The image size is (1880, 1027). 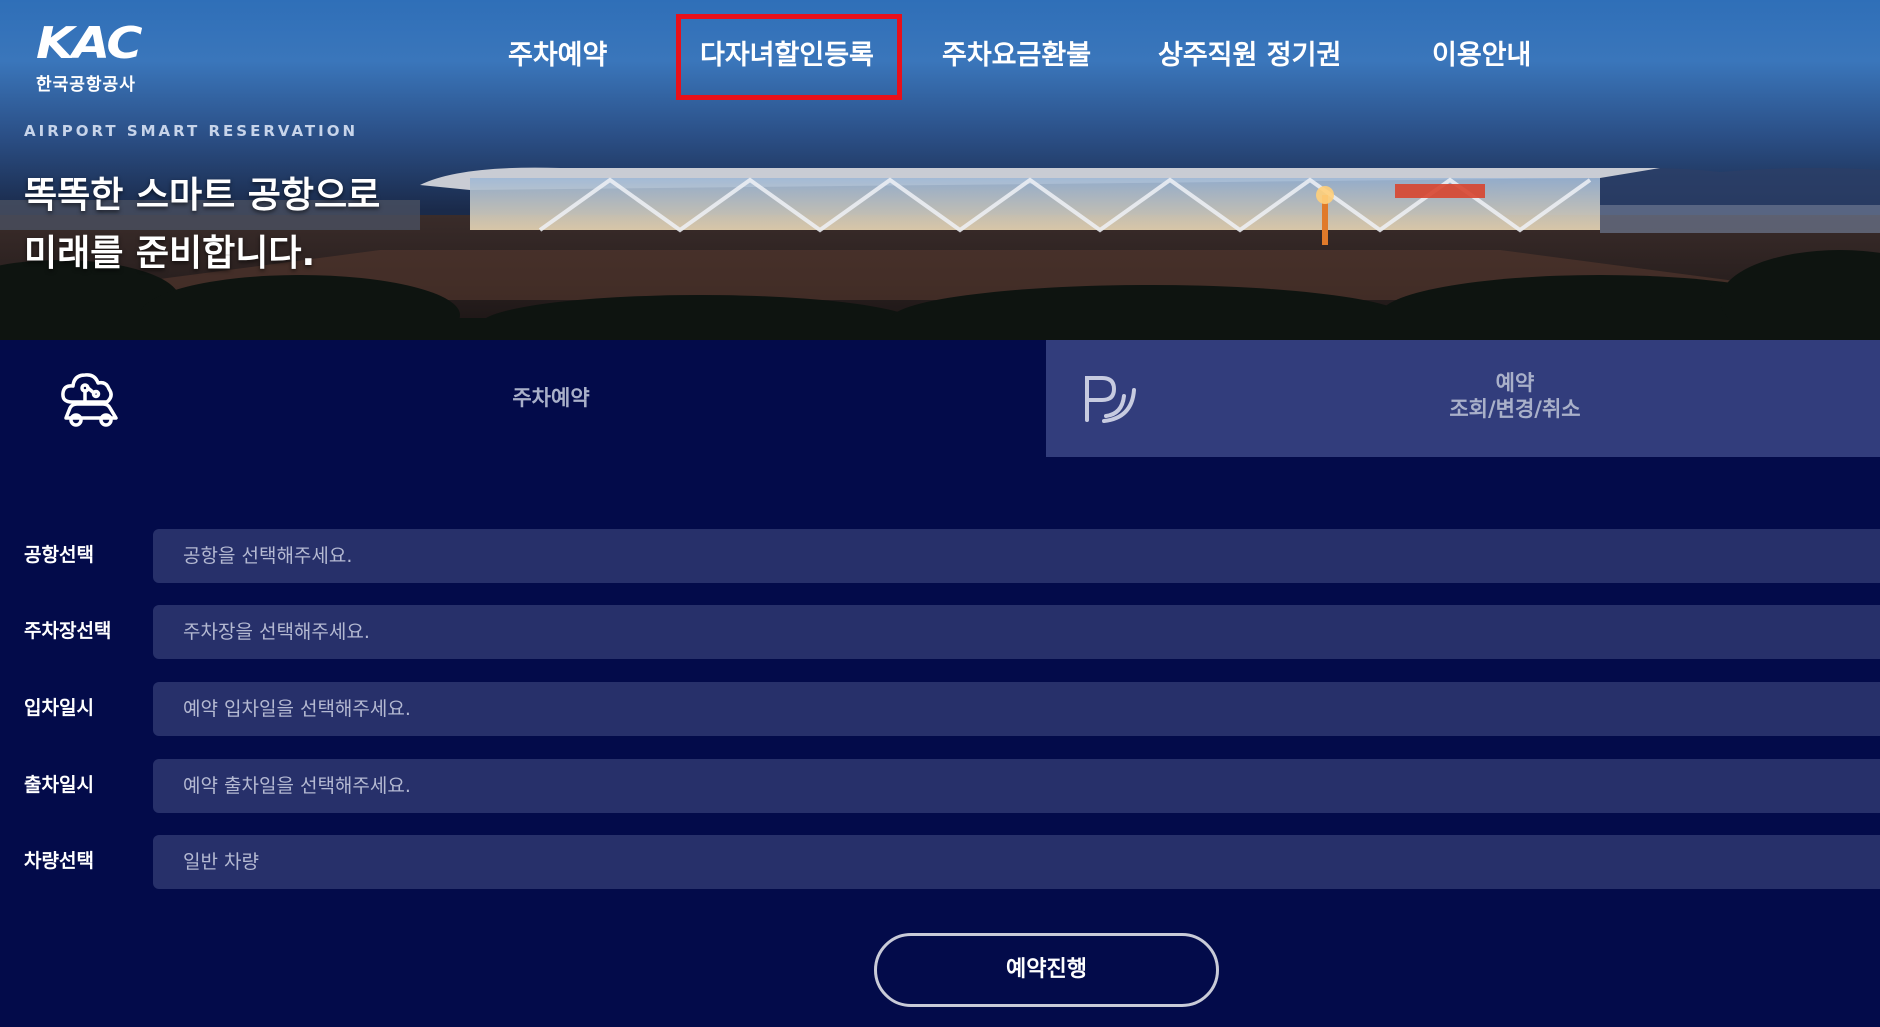 I want to click on vehicle-label: 차량선택, so click(x=59, y=861).